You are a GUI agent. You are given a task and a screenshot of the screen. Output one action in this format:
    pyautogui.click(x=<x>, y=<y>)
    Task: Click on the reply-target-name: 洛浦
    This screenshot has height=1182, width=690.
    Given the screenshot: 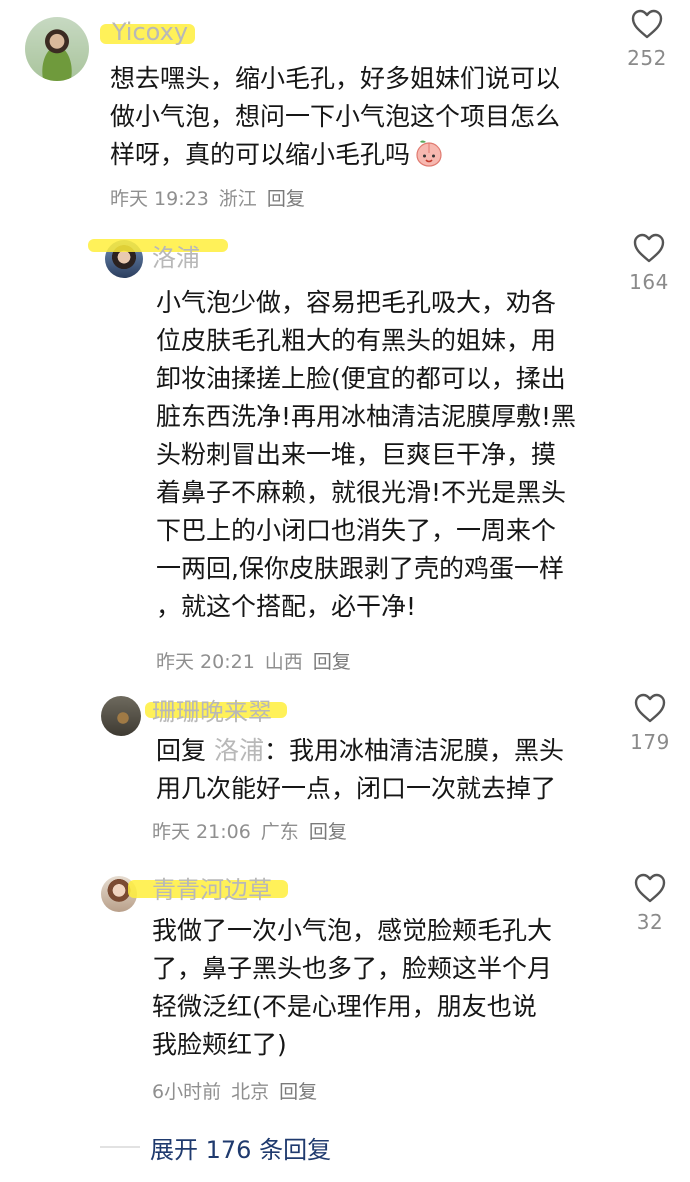 What is the action you would take?
    pyautogui.click(x=239, y=750)
    